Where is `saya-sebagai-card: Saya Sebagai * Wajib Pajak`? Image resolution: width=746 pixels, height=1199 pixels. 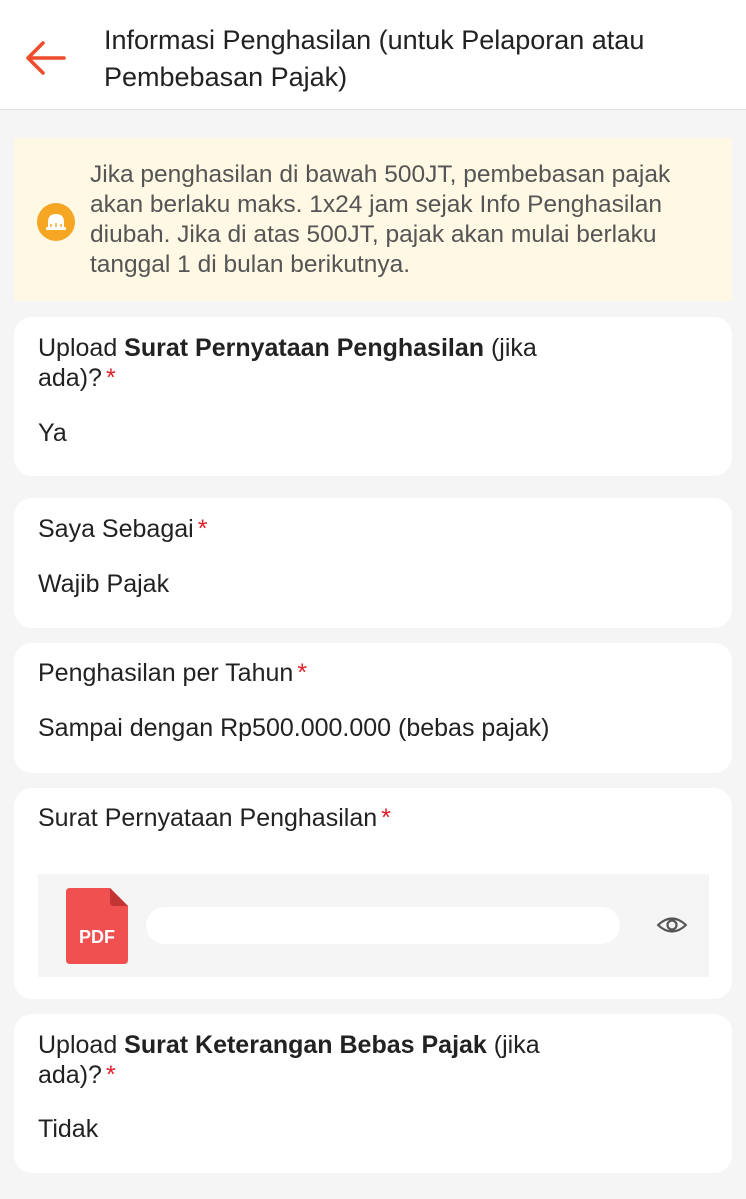
saya-sebagai-card: Saya Sebagai * Wajib Pajak is located at coordinates (373, 563).